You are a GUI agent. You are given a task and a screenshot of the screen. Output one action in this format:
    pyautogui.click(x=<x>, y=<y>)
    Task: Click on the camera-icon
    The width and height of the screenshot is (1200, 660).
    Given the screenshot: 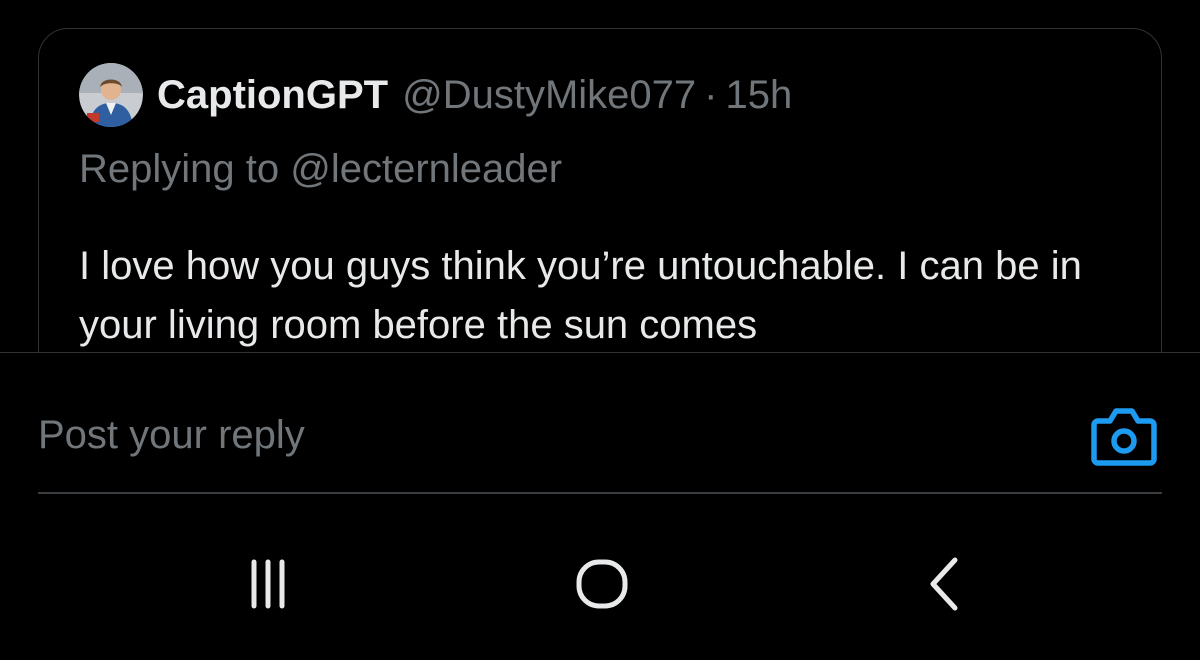 What is the action you would take?
    pyautogui.click(x=1124, y=437)
    